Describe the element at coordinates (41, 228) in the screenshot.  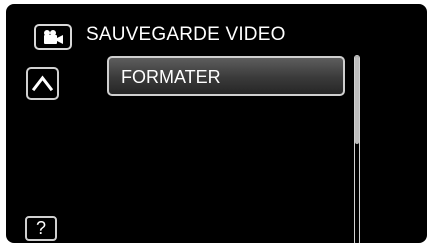
I see `help-button: ?` at that location.